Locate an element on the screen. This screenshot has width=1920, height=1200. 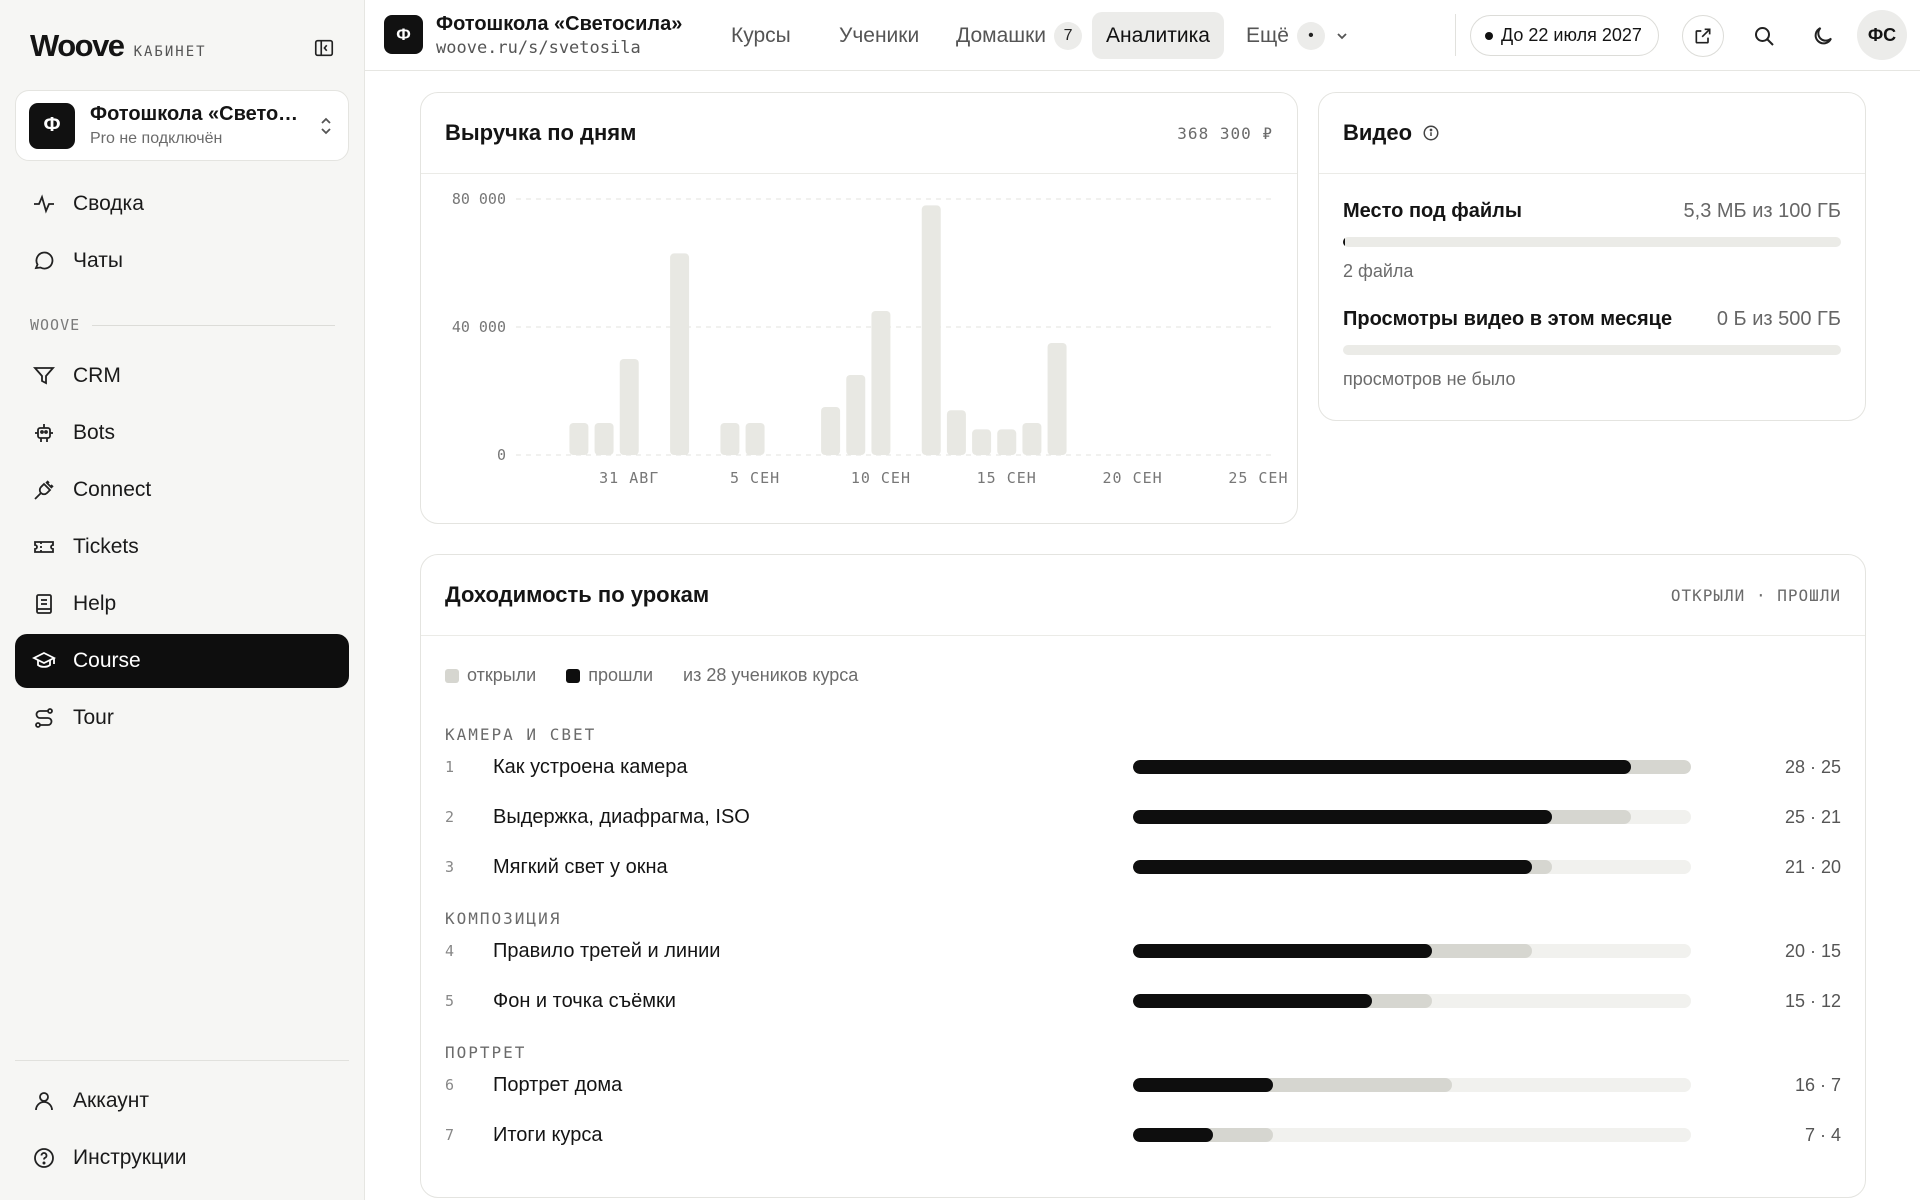
workspace-title: Фотошкола «Светосила» is located at coordinates (198, 114).